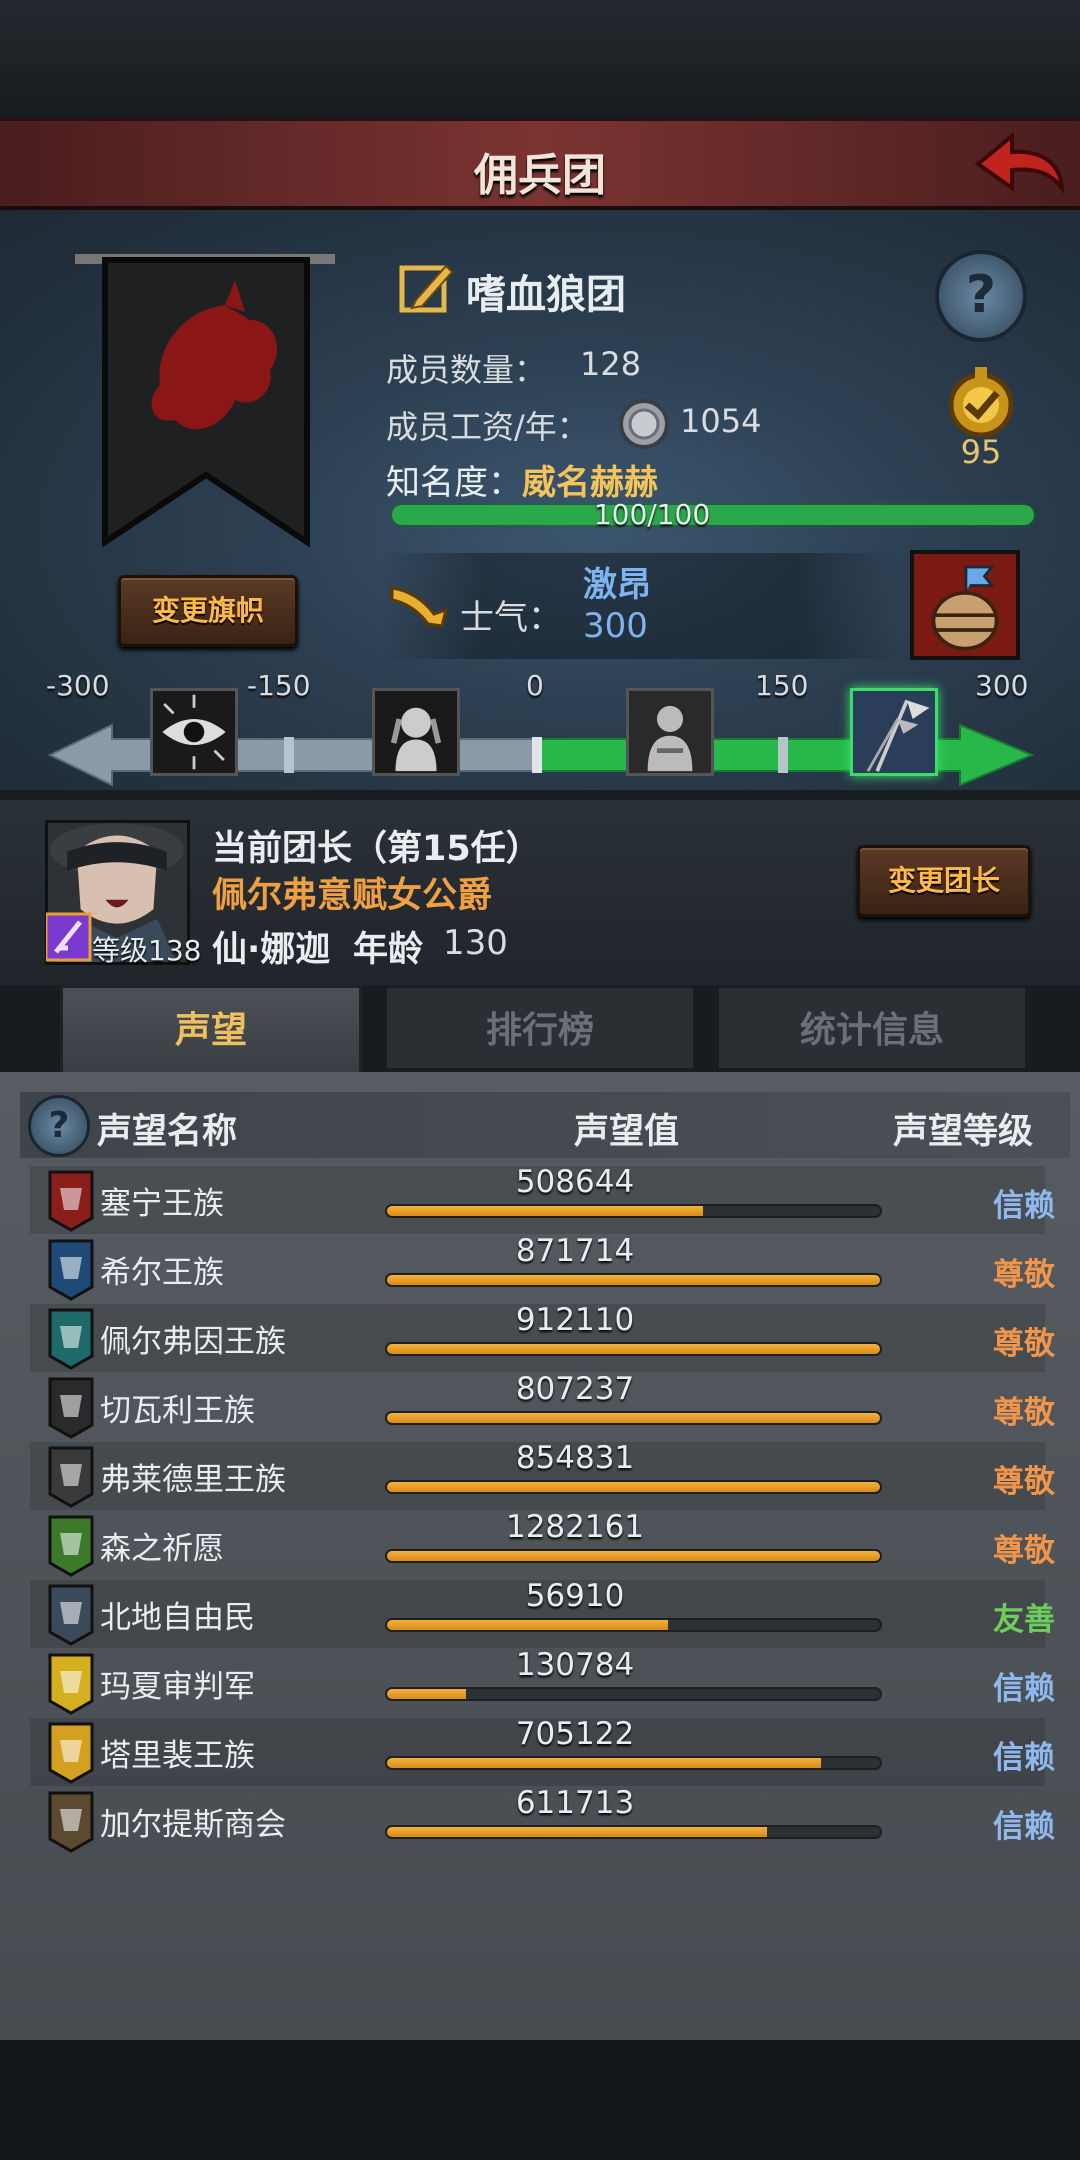 The height and width of the screenshot is (2160, 1080). Describe the element at coordinates (782, 685) in the screenshot. I see `scale-label-pos: 150` at that location.